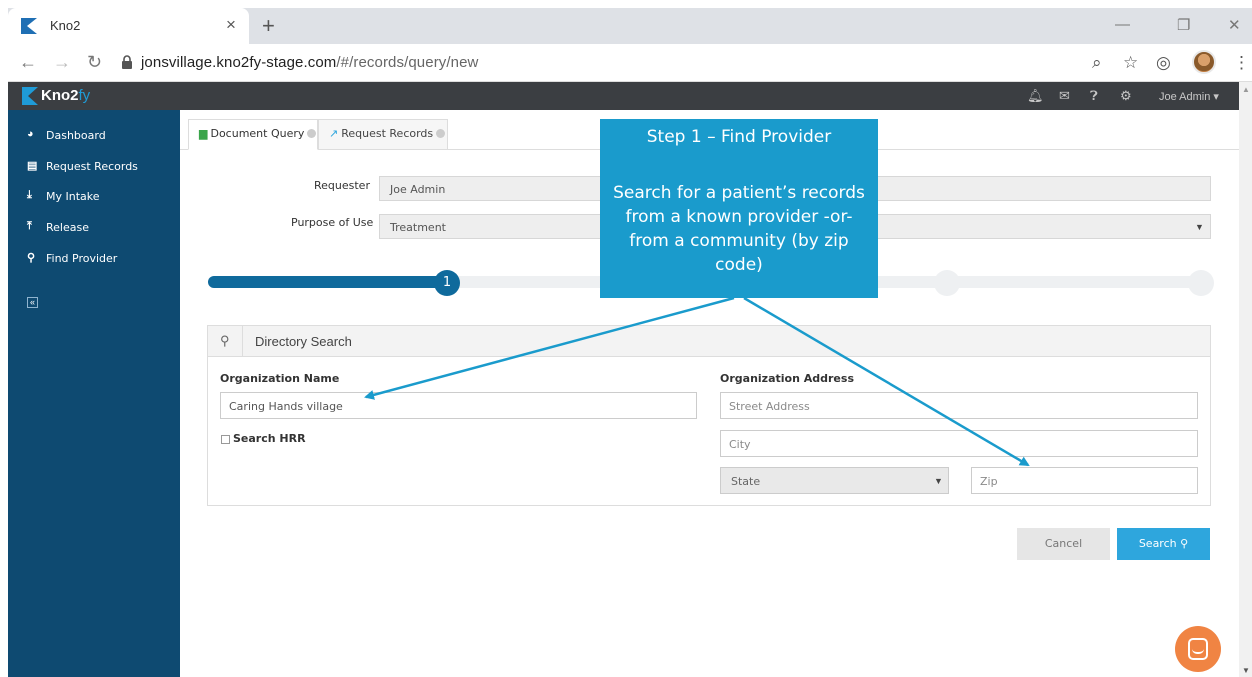  I want to click on tab-label: Request Records, so click(387, 133).